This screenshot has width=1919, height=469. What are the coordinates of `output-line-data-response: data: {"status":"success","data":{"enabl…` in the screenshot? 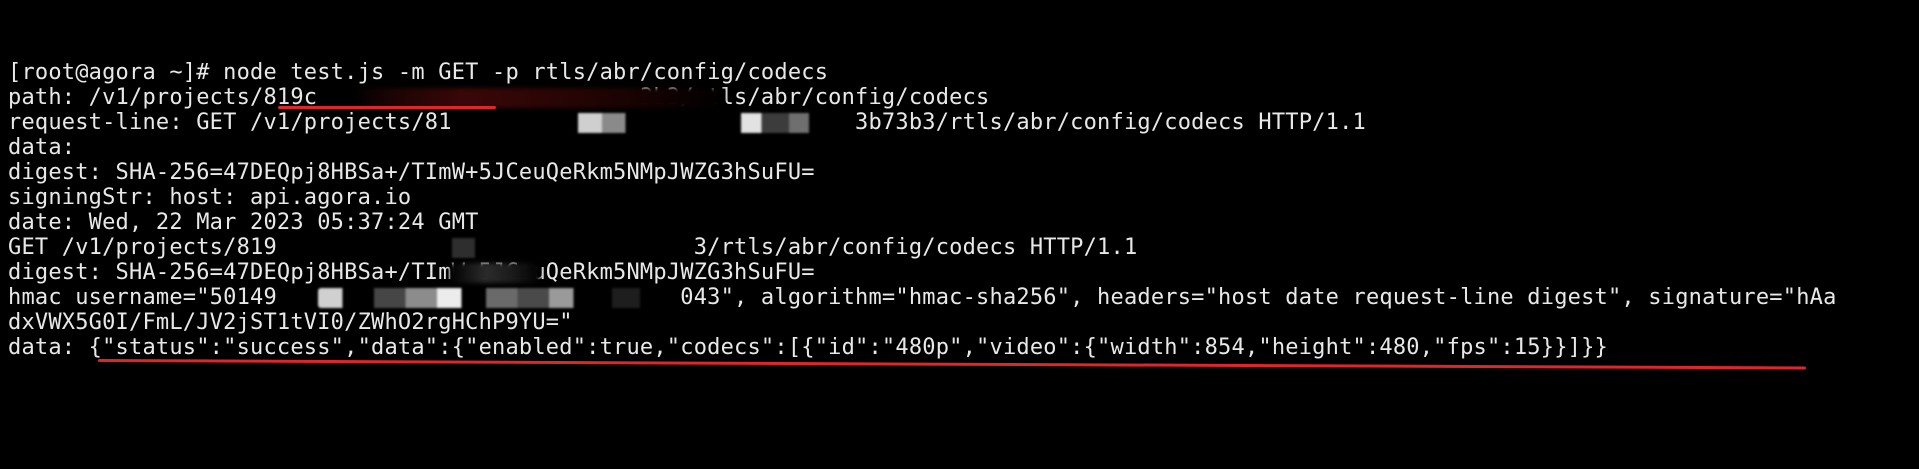 It's located at (808, 347).